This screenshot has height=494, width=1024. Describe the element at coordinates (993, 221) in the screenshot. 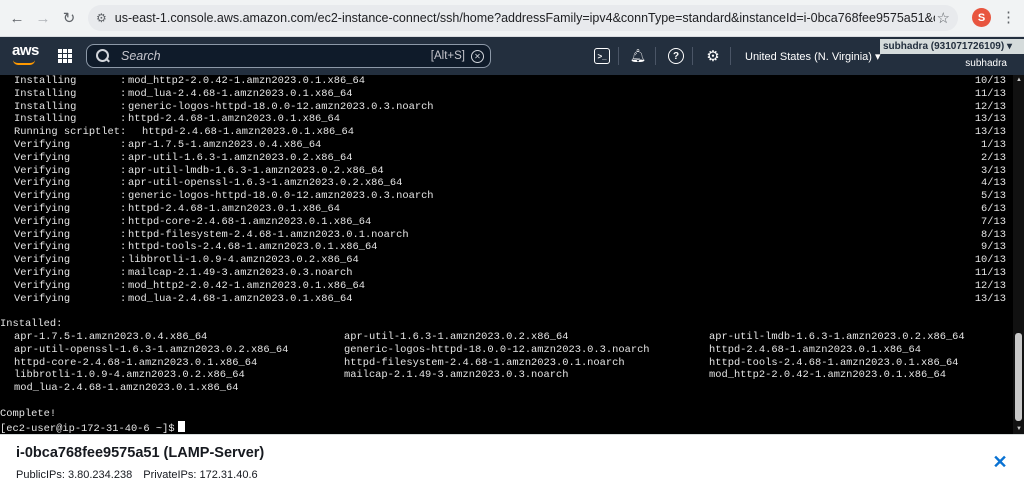

I see `transaction-count: 7/13` at that location.